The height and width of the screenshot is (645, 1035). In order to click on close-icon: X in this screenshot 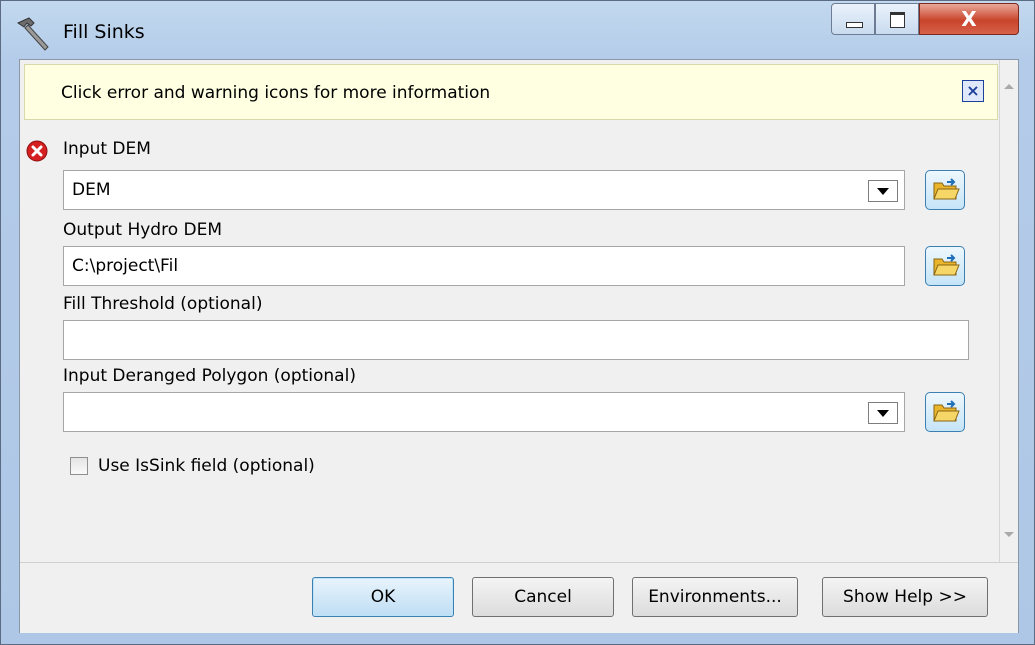, I will do `click(969, 19)`.